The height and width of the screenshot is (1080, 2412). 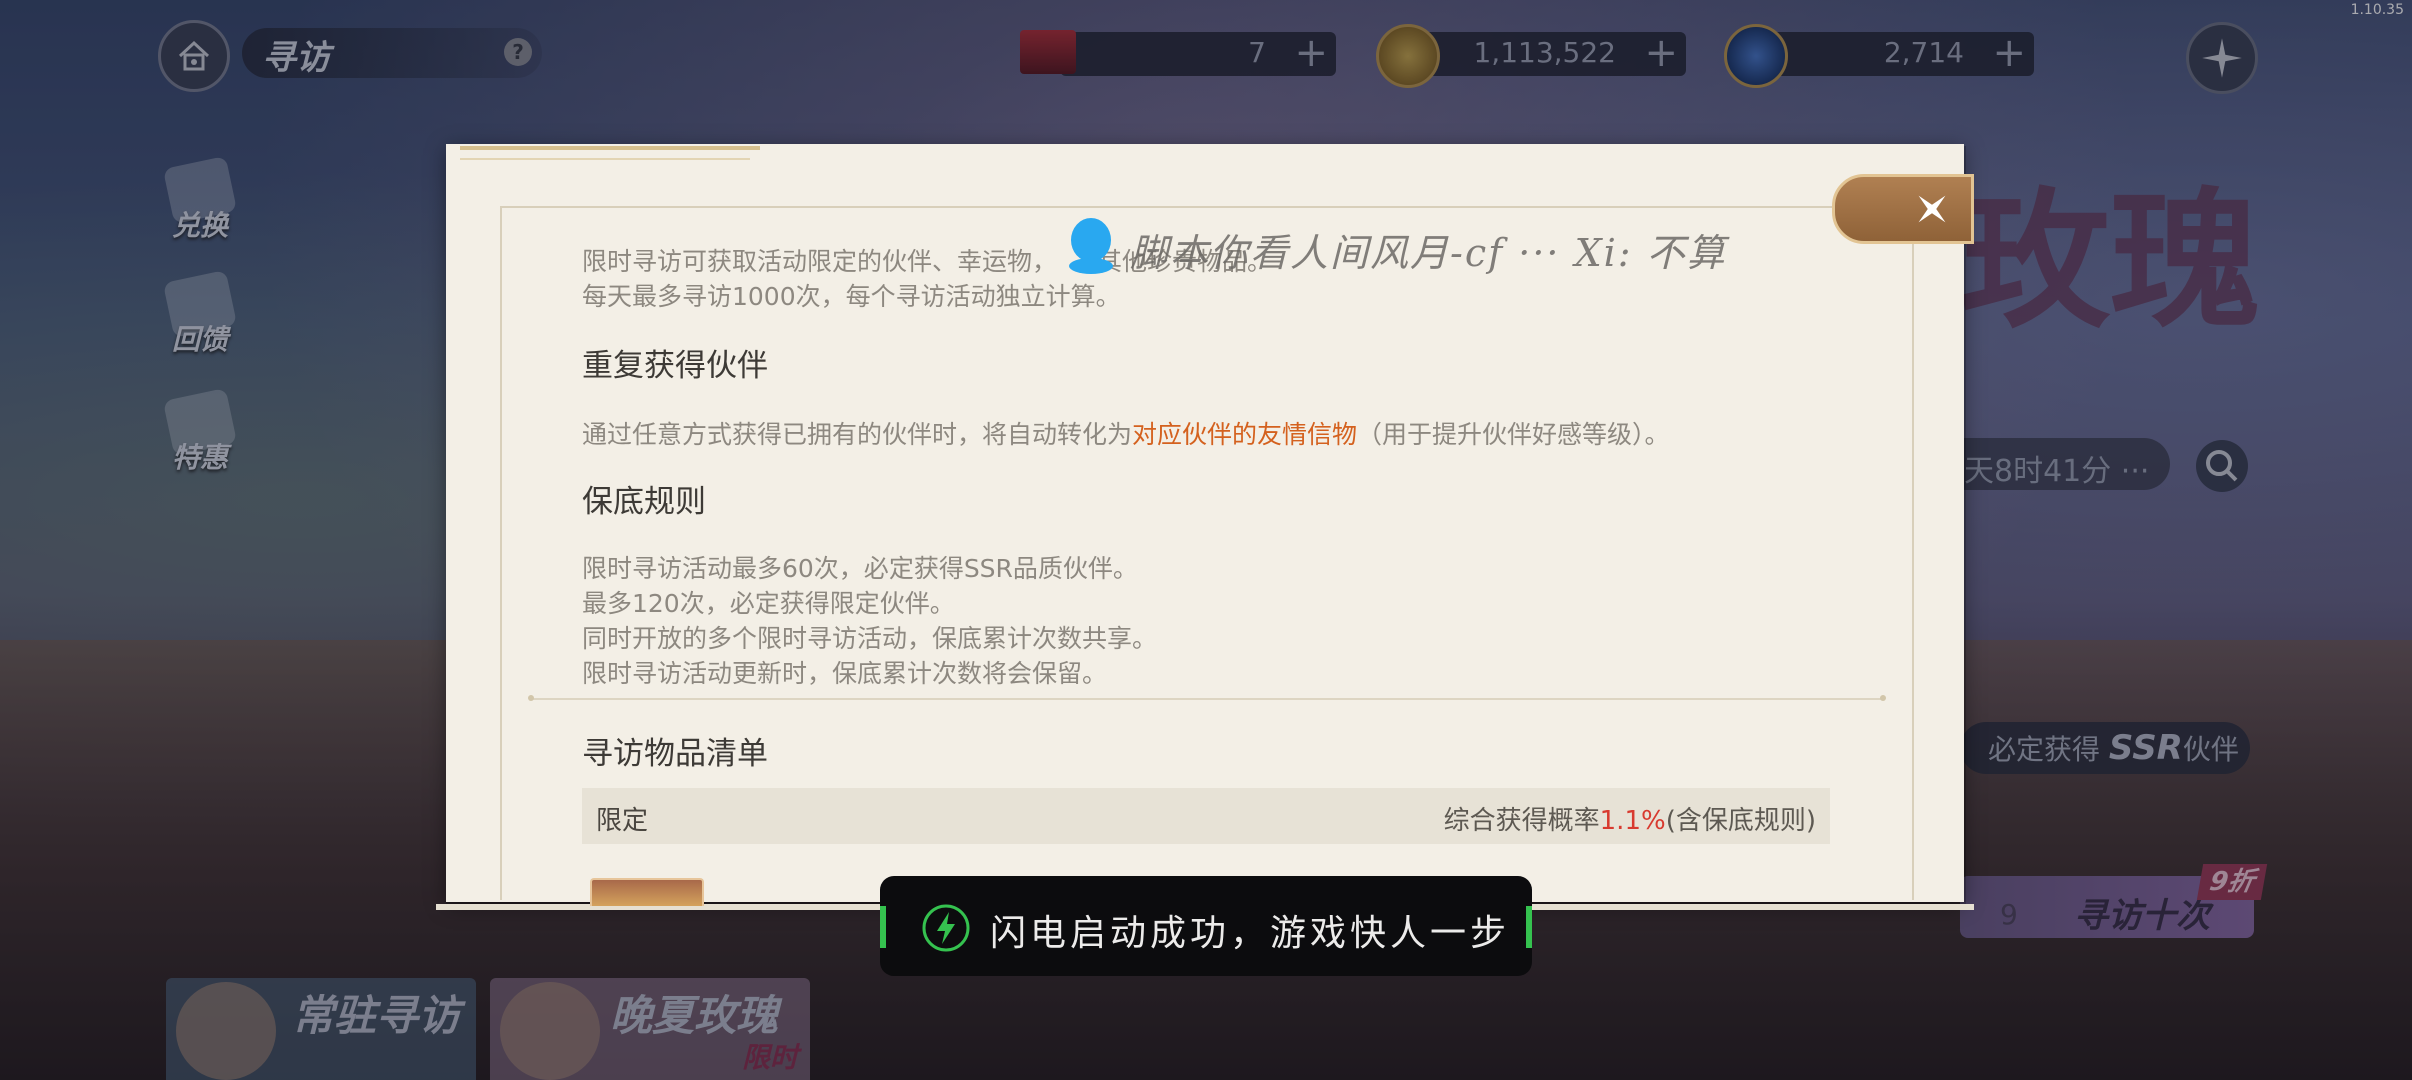 I want to click on item-list-title: 寻访物品清单, so click(x=675, y=754).